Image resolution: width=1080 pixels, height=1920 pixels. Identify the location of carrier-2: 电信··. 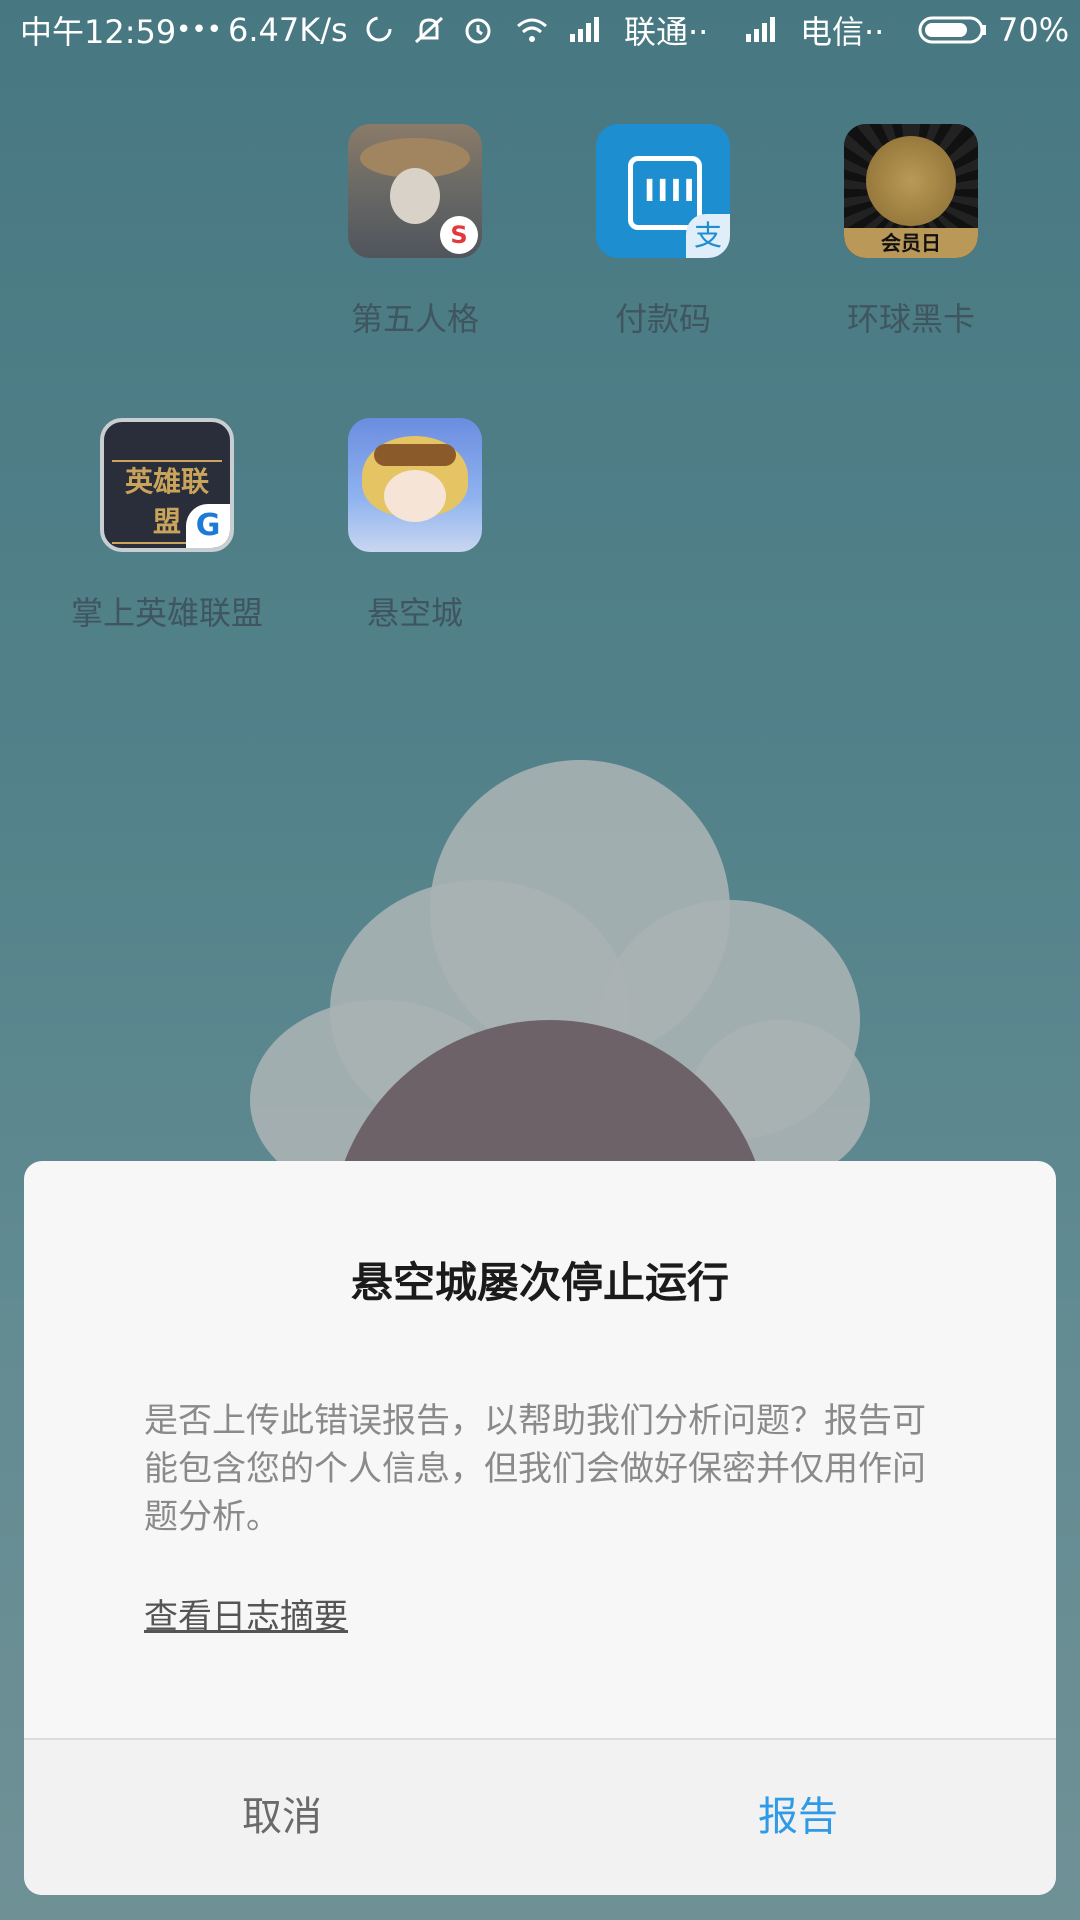
(842, 32).